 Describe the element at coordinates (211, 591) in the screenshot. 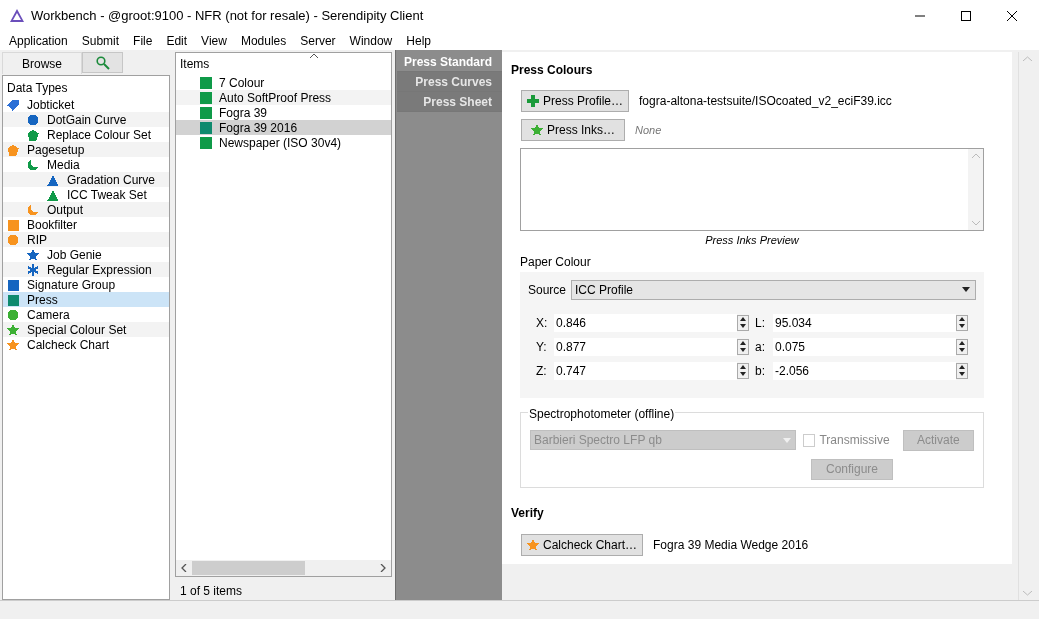

I see `item-count: 1 of 5 items` at that location.